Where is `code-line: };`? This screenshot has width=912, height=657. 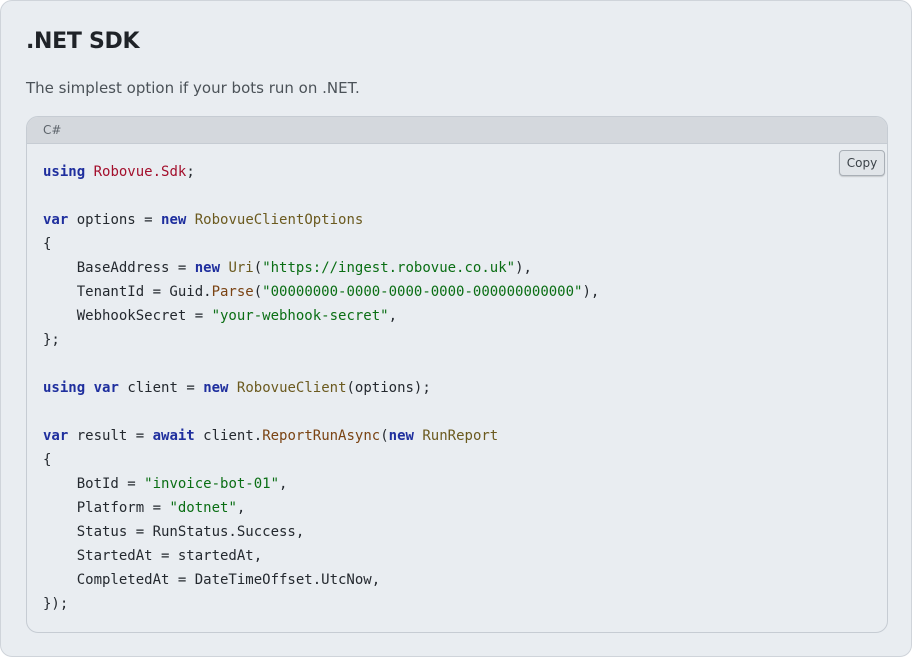 code-line: }; is located at coordinates (51, 340).